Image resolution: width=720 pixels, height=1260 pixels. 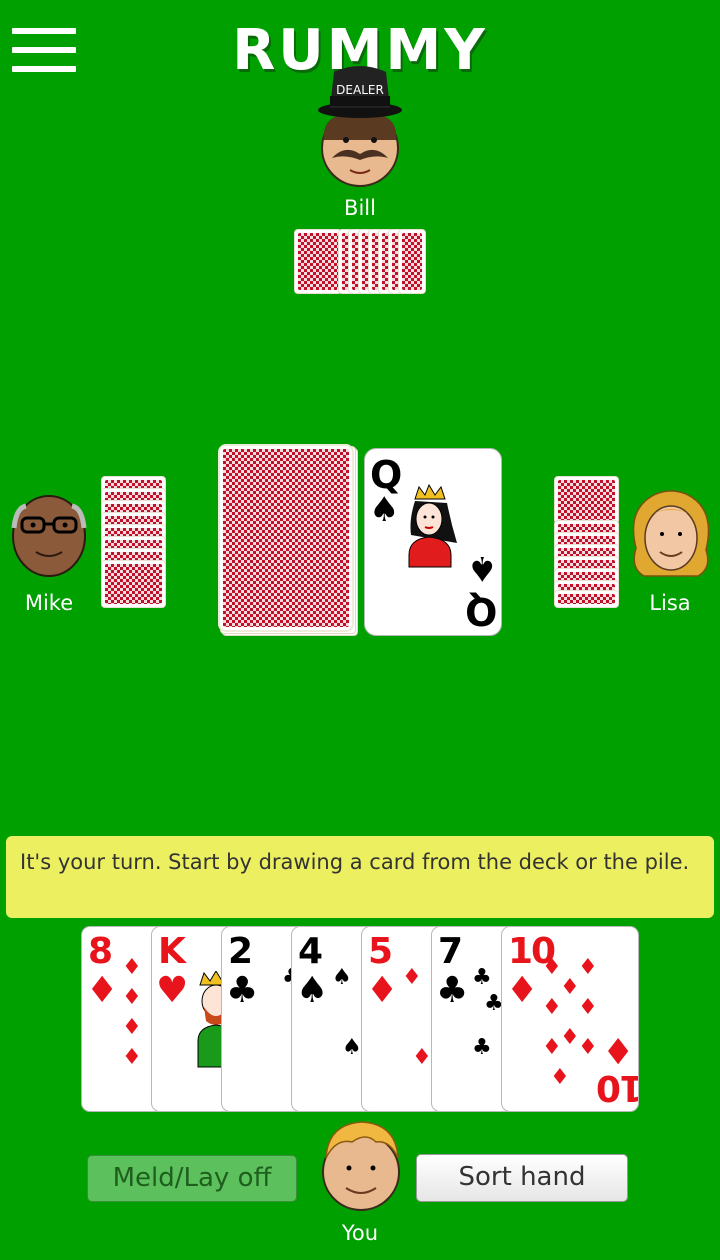 What do you see at coordinates (192, 1178) in the screenshot?
I see `meld-lay-off-button: Meld/Lay off` at bounding box center [192, 1178].